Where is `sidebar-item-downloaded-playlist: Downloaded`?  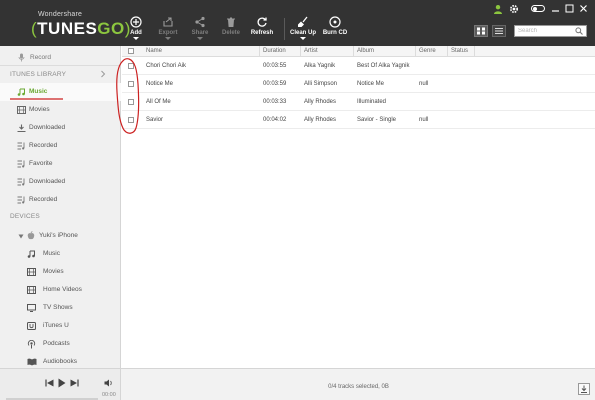
sidebar-item-downloaded-playlist: Downloaded is located at coordinates (60, 182).